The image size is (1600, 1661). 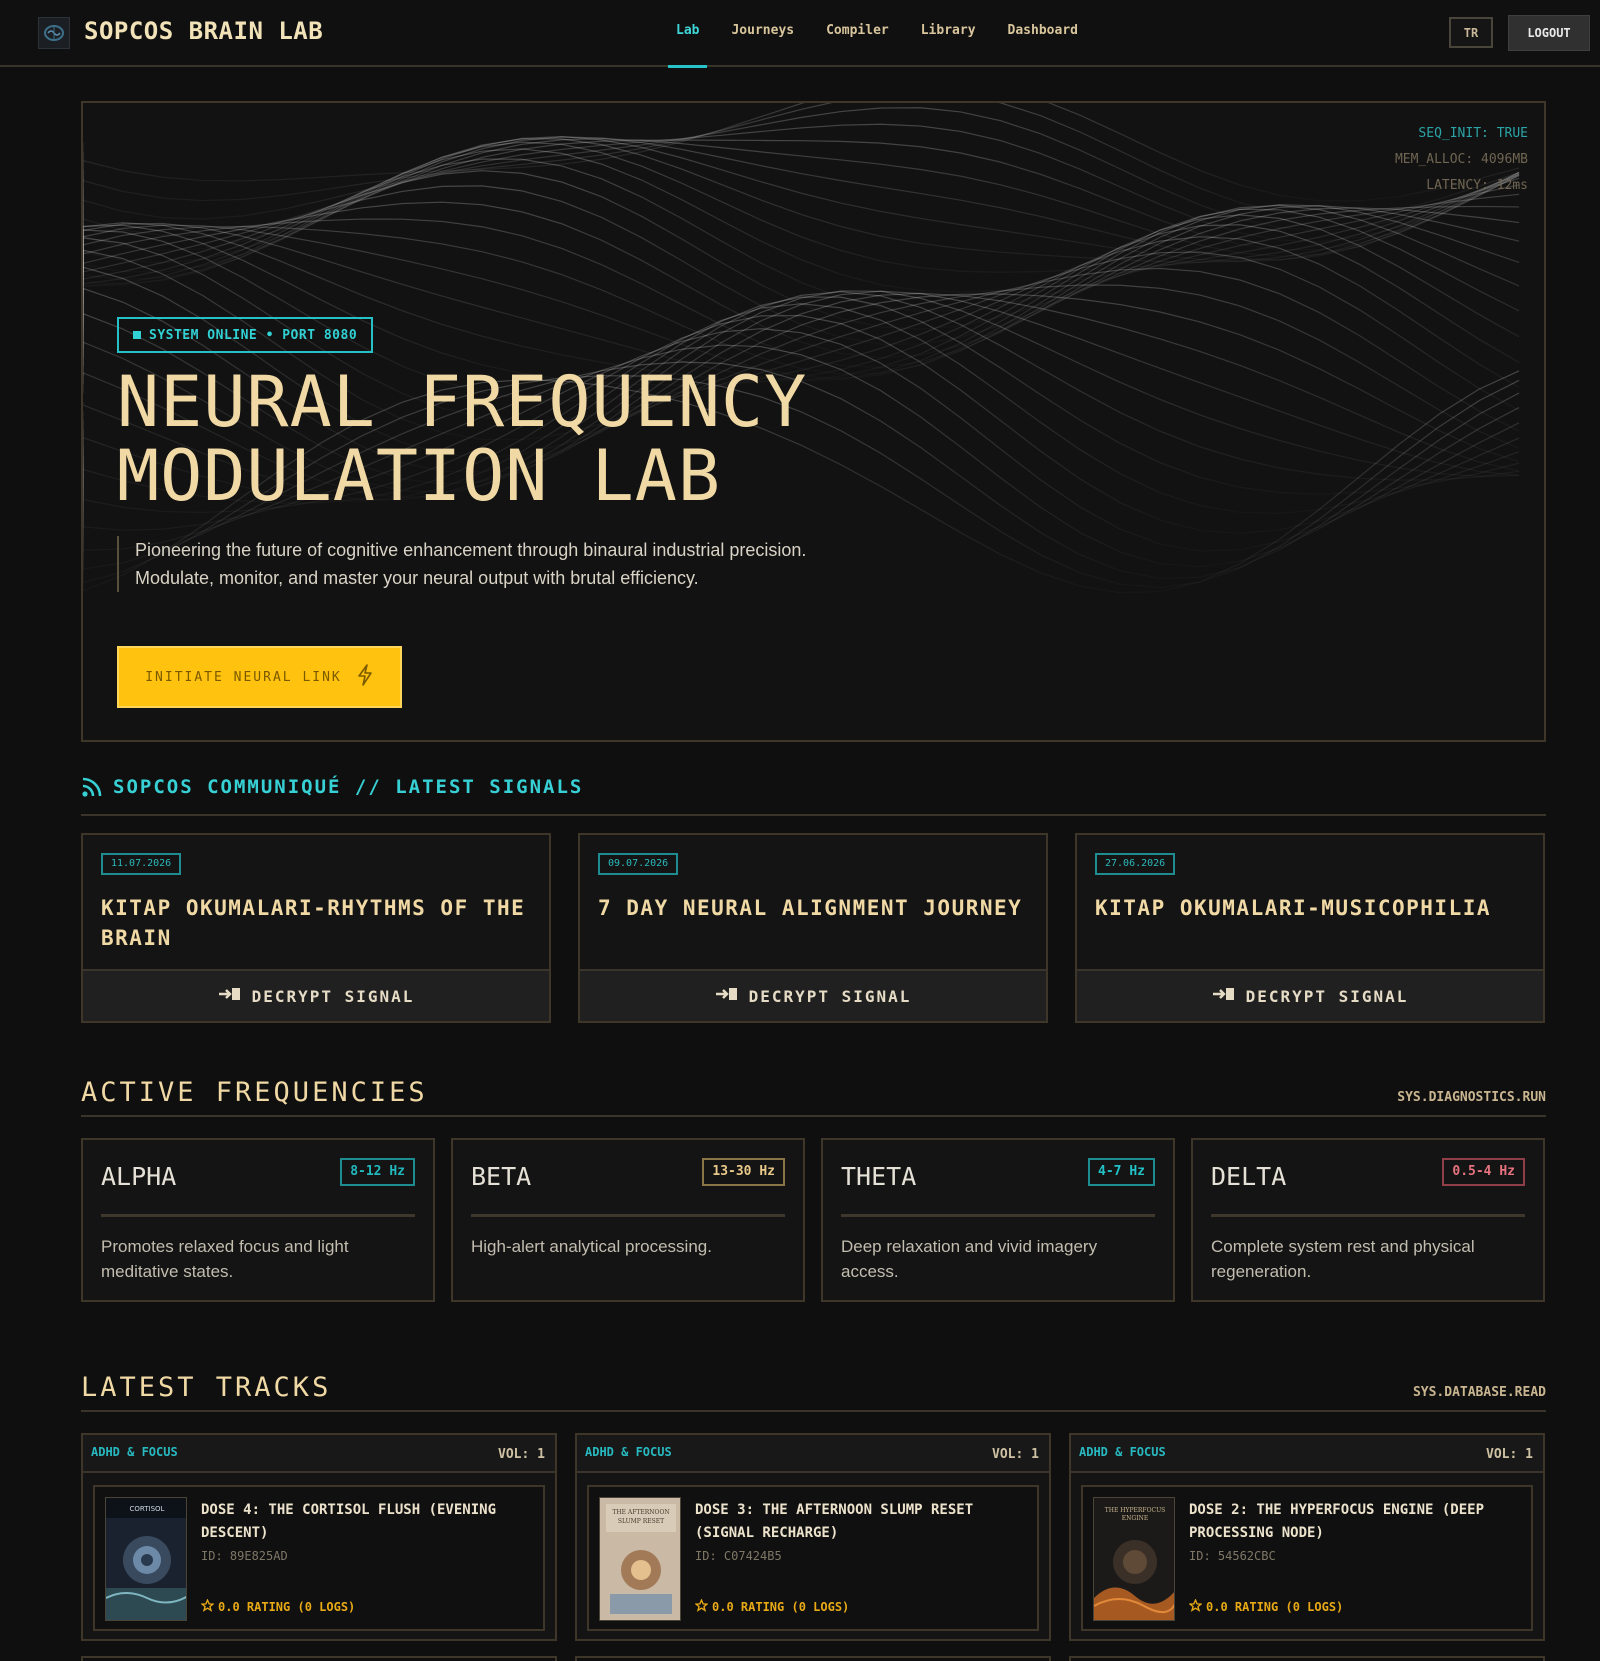 I want to click on hero-title-line-1: NEURAL FREQUENCY, so click(x=462, y=402).